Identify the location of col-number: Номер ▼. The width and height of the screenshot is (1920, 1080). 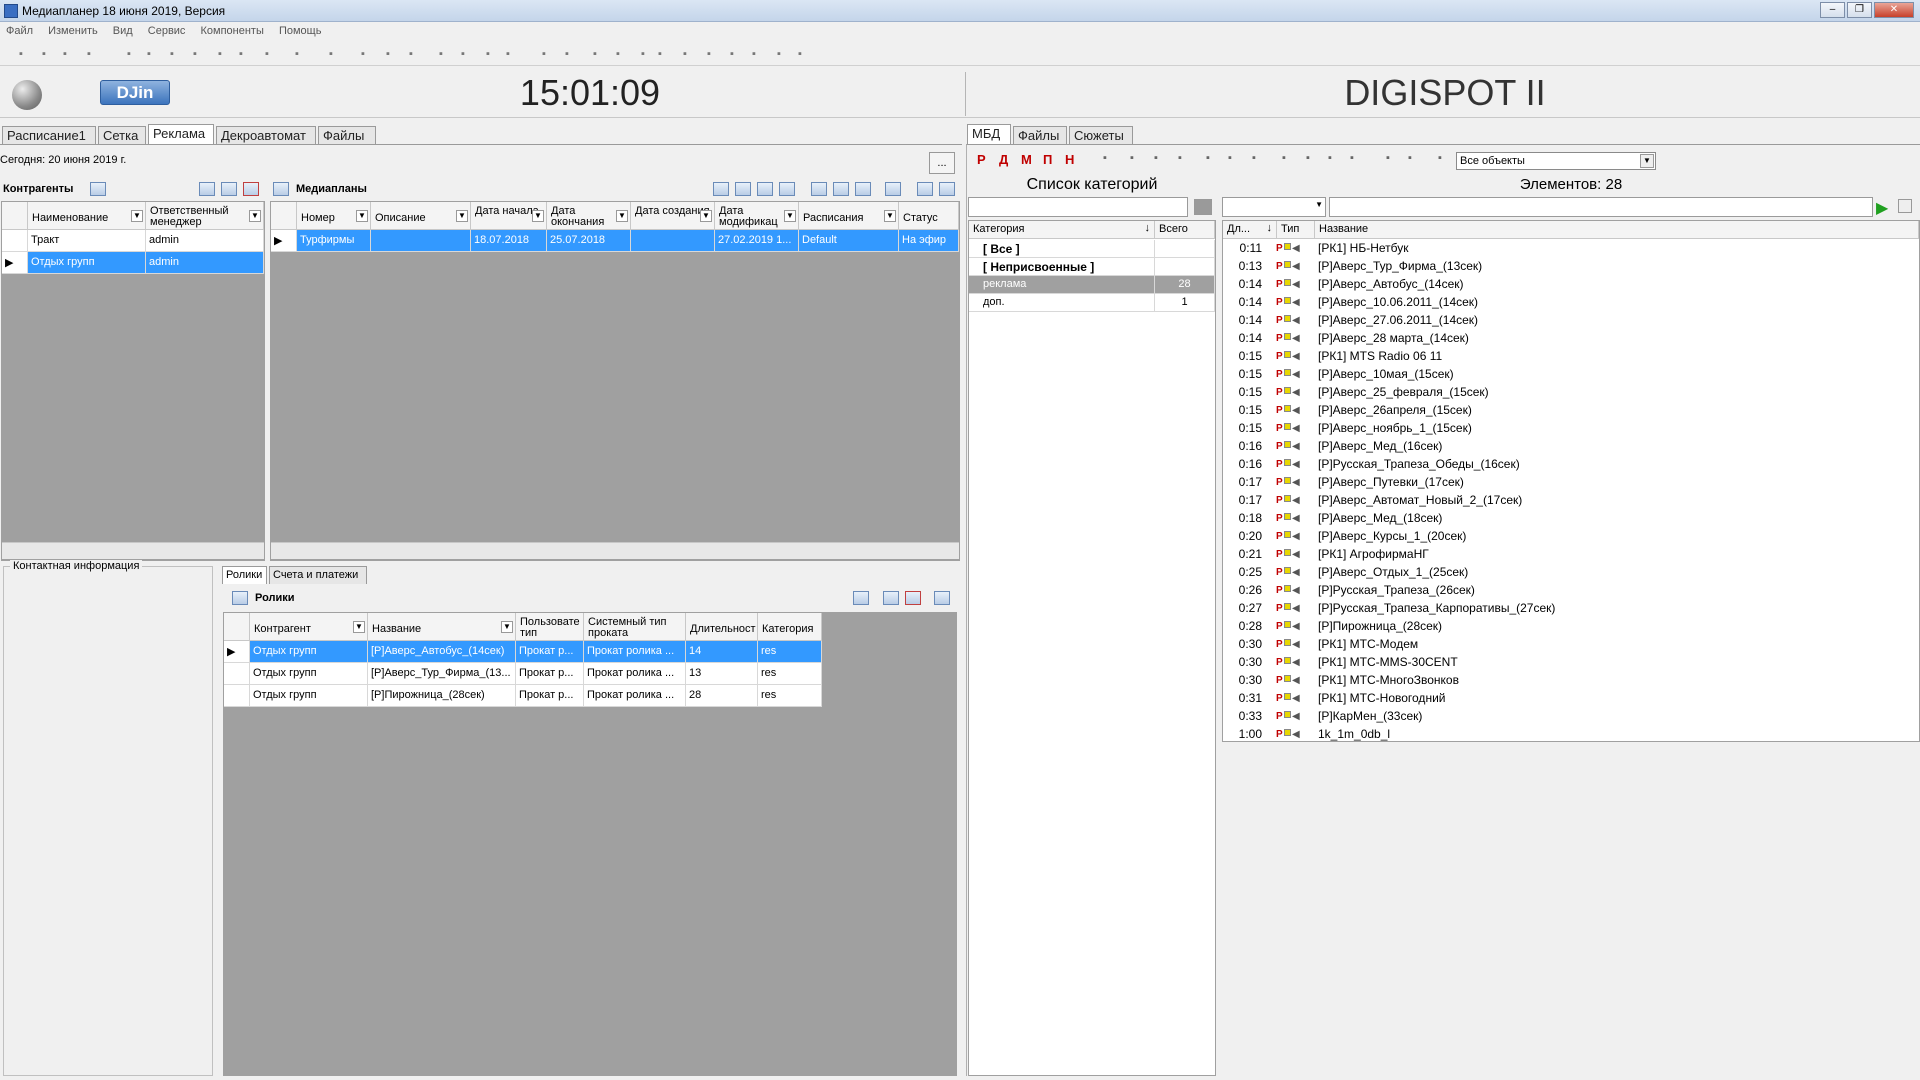
(334, 216).